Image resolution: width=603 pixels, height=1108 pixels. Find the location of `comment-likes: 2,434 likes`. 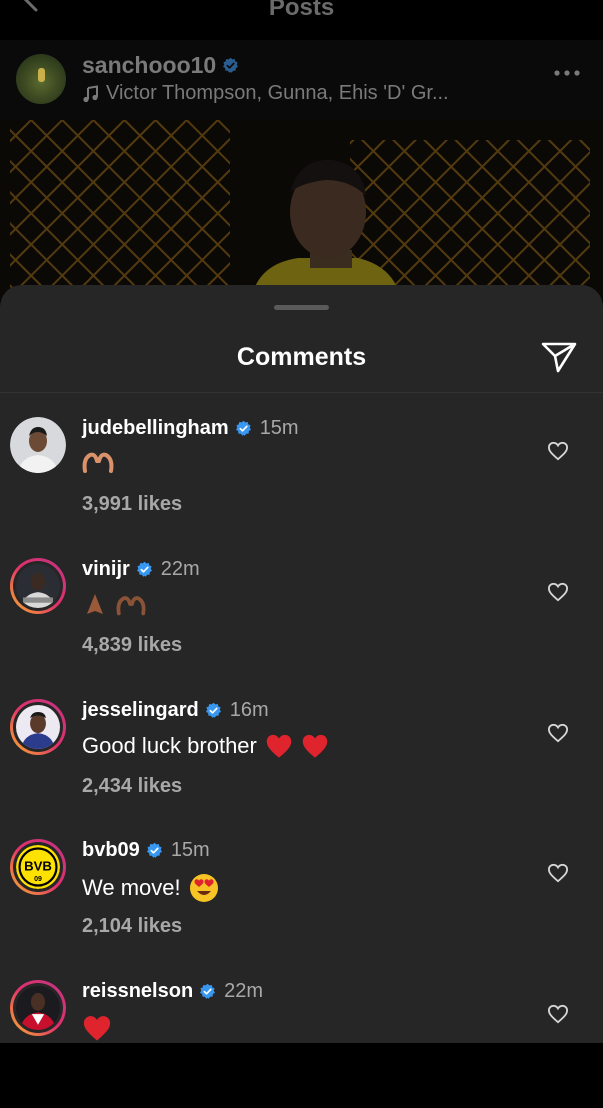

comment-likes: 2,434 likes is located at coordinates (132, 786).